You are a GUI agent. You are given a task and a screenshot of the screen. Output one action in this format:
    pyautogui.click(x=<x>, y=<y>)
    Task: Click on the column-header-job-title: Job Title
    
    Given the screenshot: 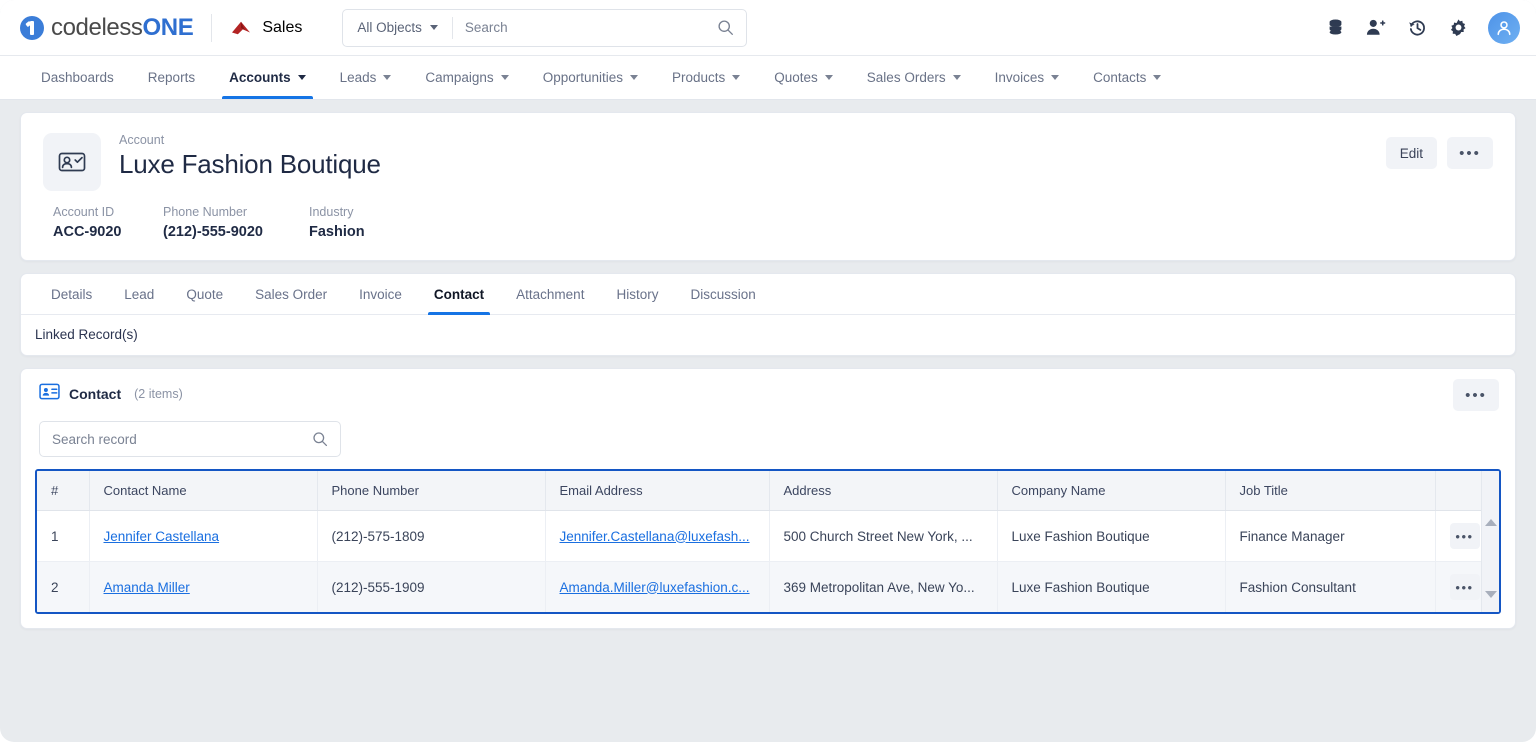 What is the action you would take?
    pyautogui.click(x=1330, y=491)
    